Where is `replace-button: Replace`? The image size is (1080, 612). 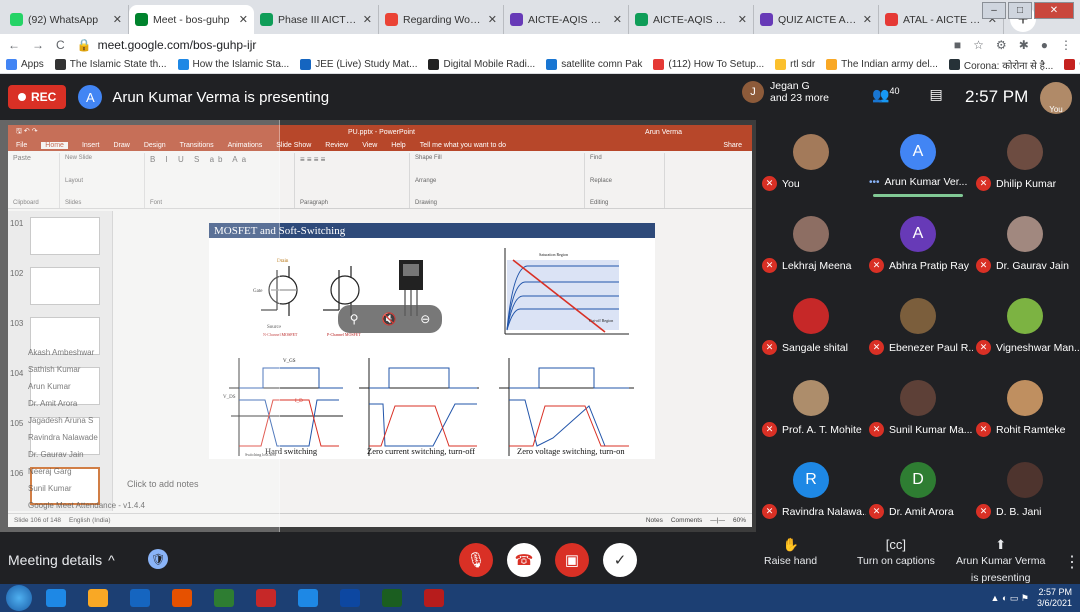
replace-button: Replace is located at coordinates (624, 181).